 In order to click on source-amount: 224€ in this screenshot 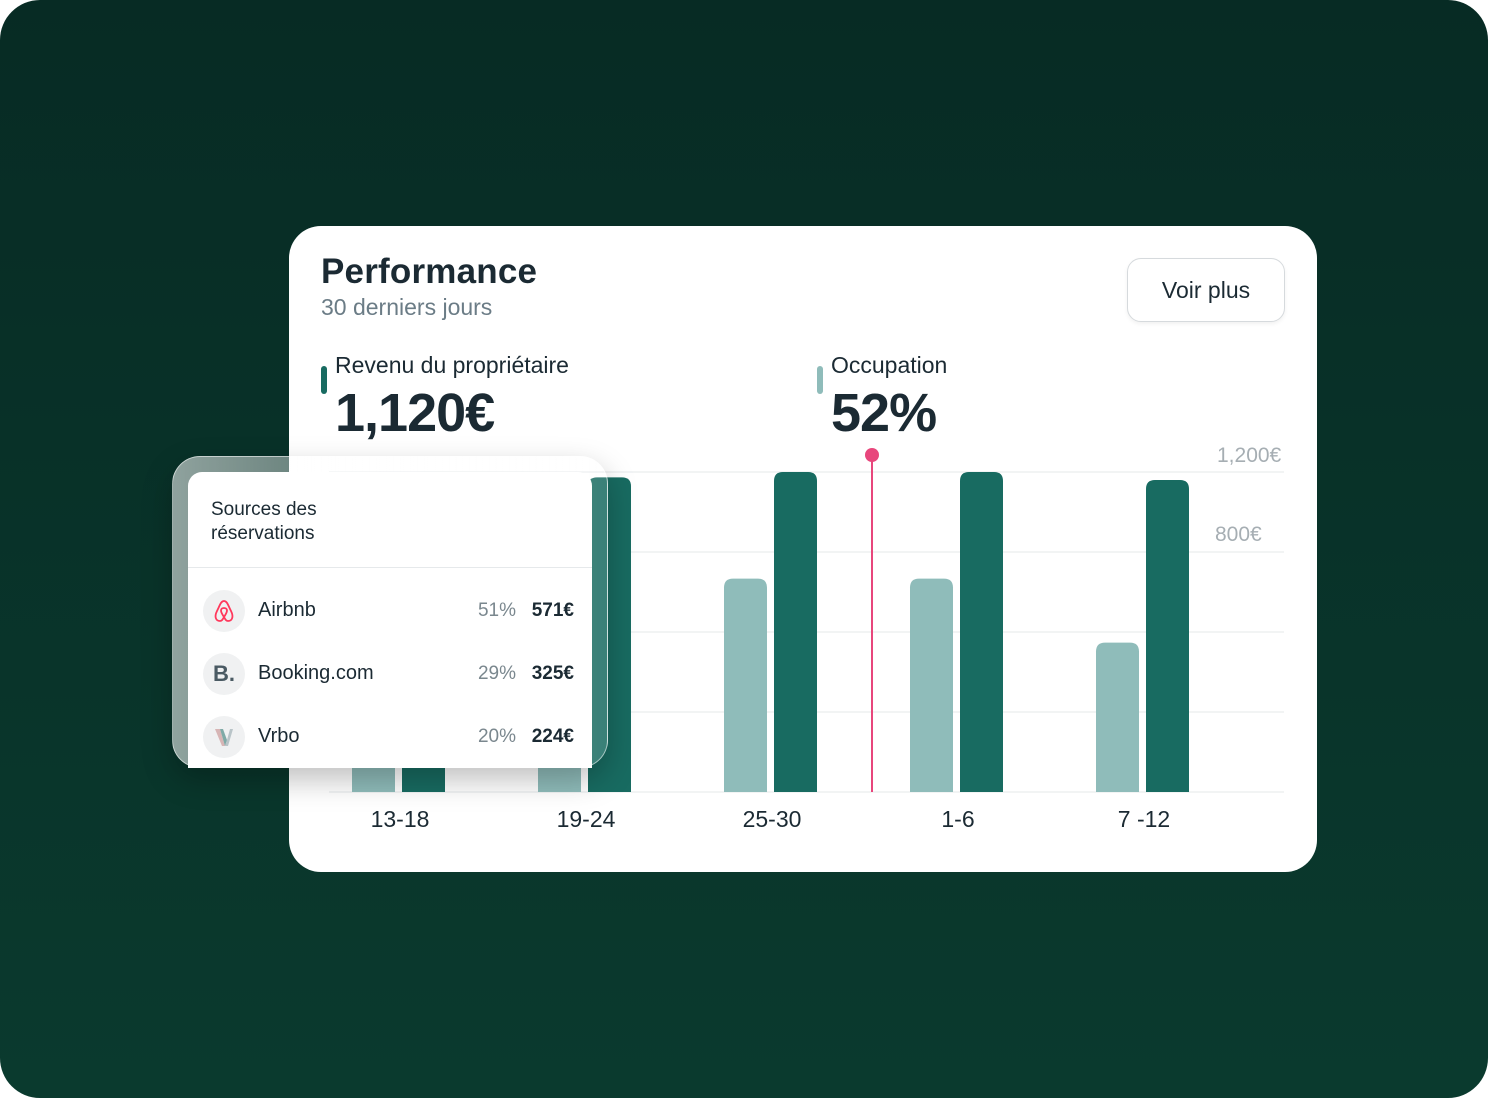, I will do `click(552, 736)`.